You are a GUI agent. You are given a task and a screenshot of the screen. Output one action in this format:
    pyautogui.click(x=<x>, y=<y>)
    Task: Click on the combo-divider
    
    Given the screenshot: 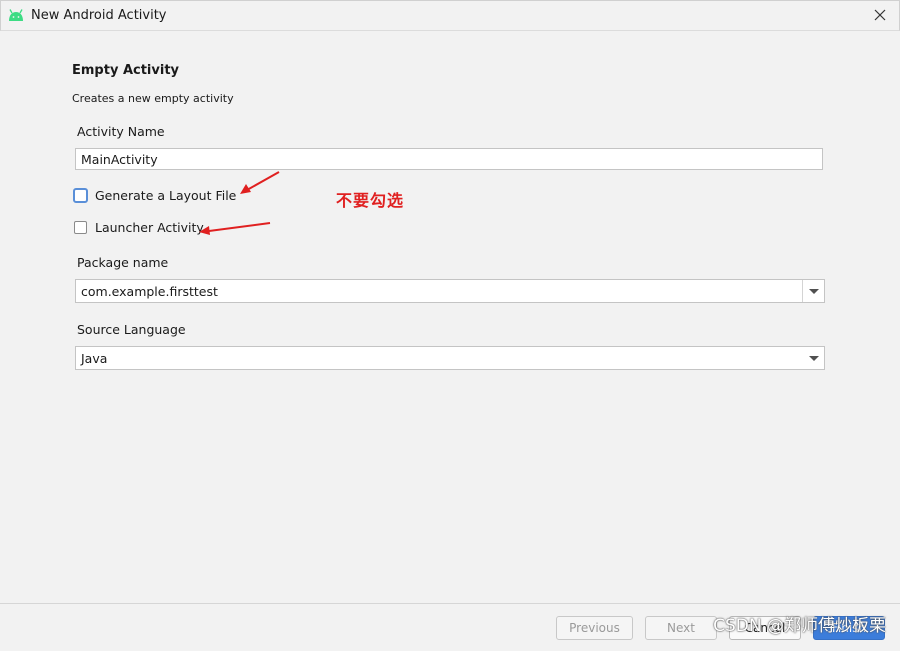 What is the action you would take?
    pyautogui.click(x=802, y=291)
    